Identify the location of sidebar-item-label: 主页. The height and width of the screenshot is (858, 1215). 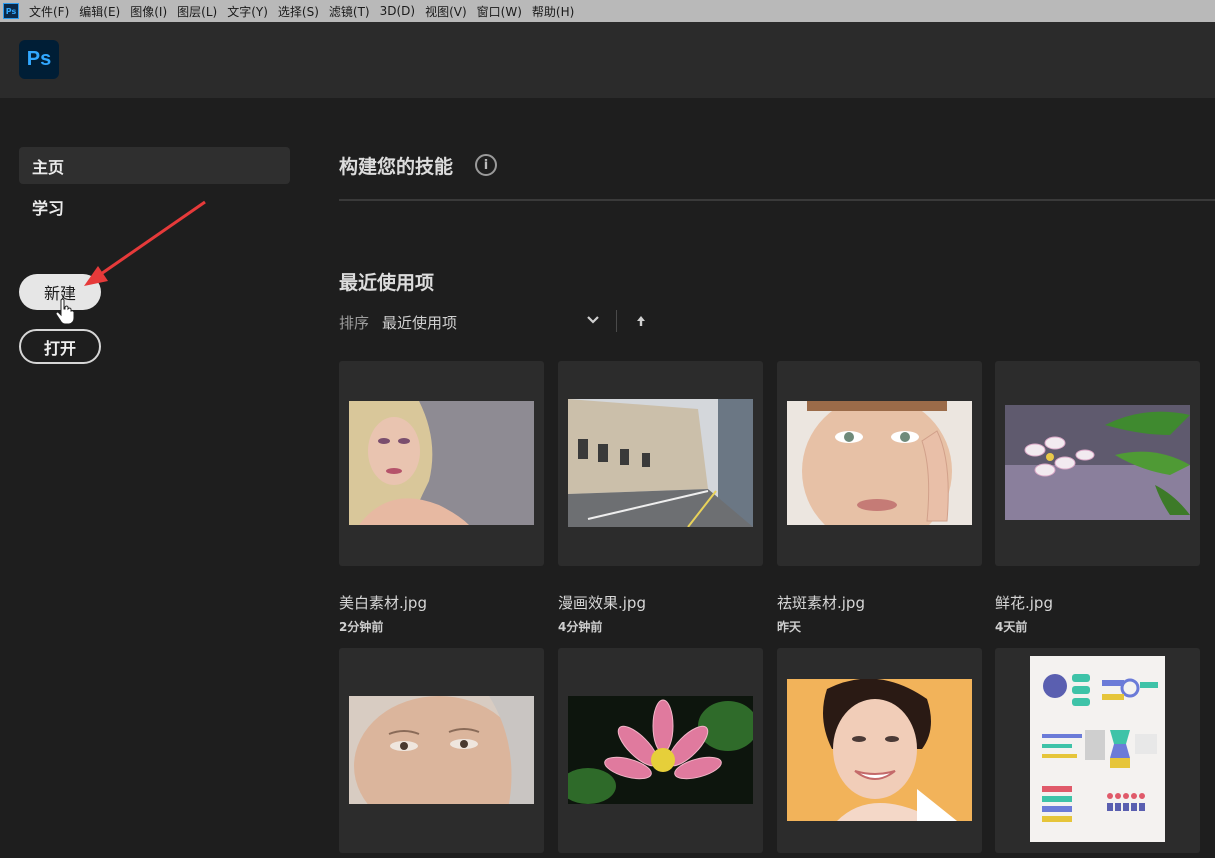
(48, 167).